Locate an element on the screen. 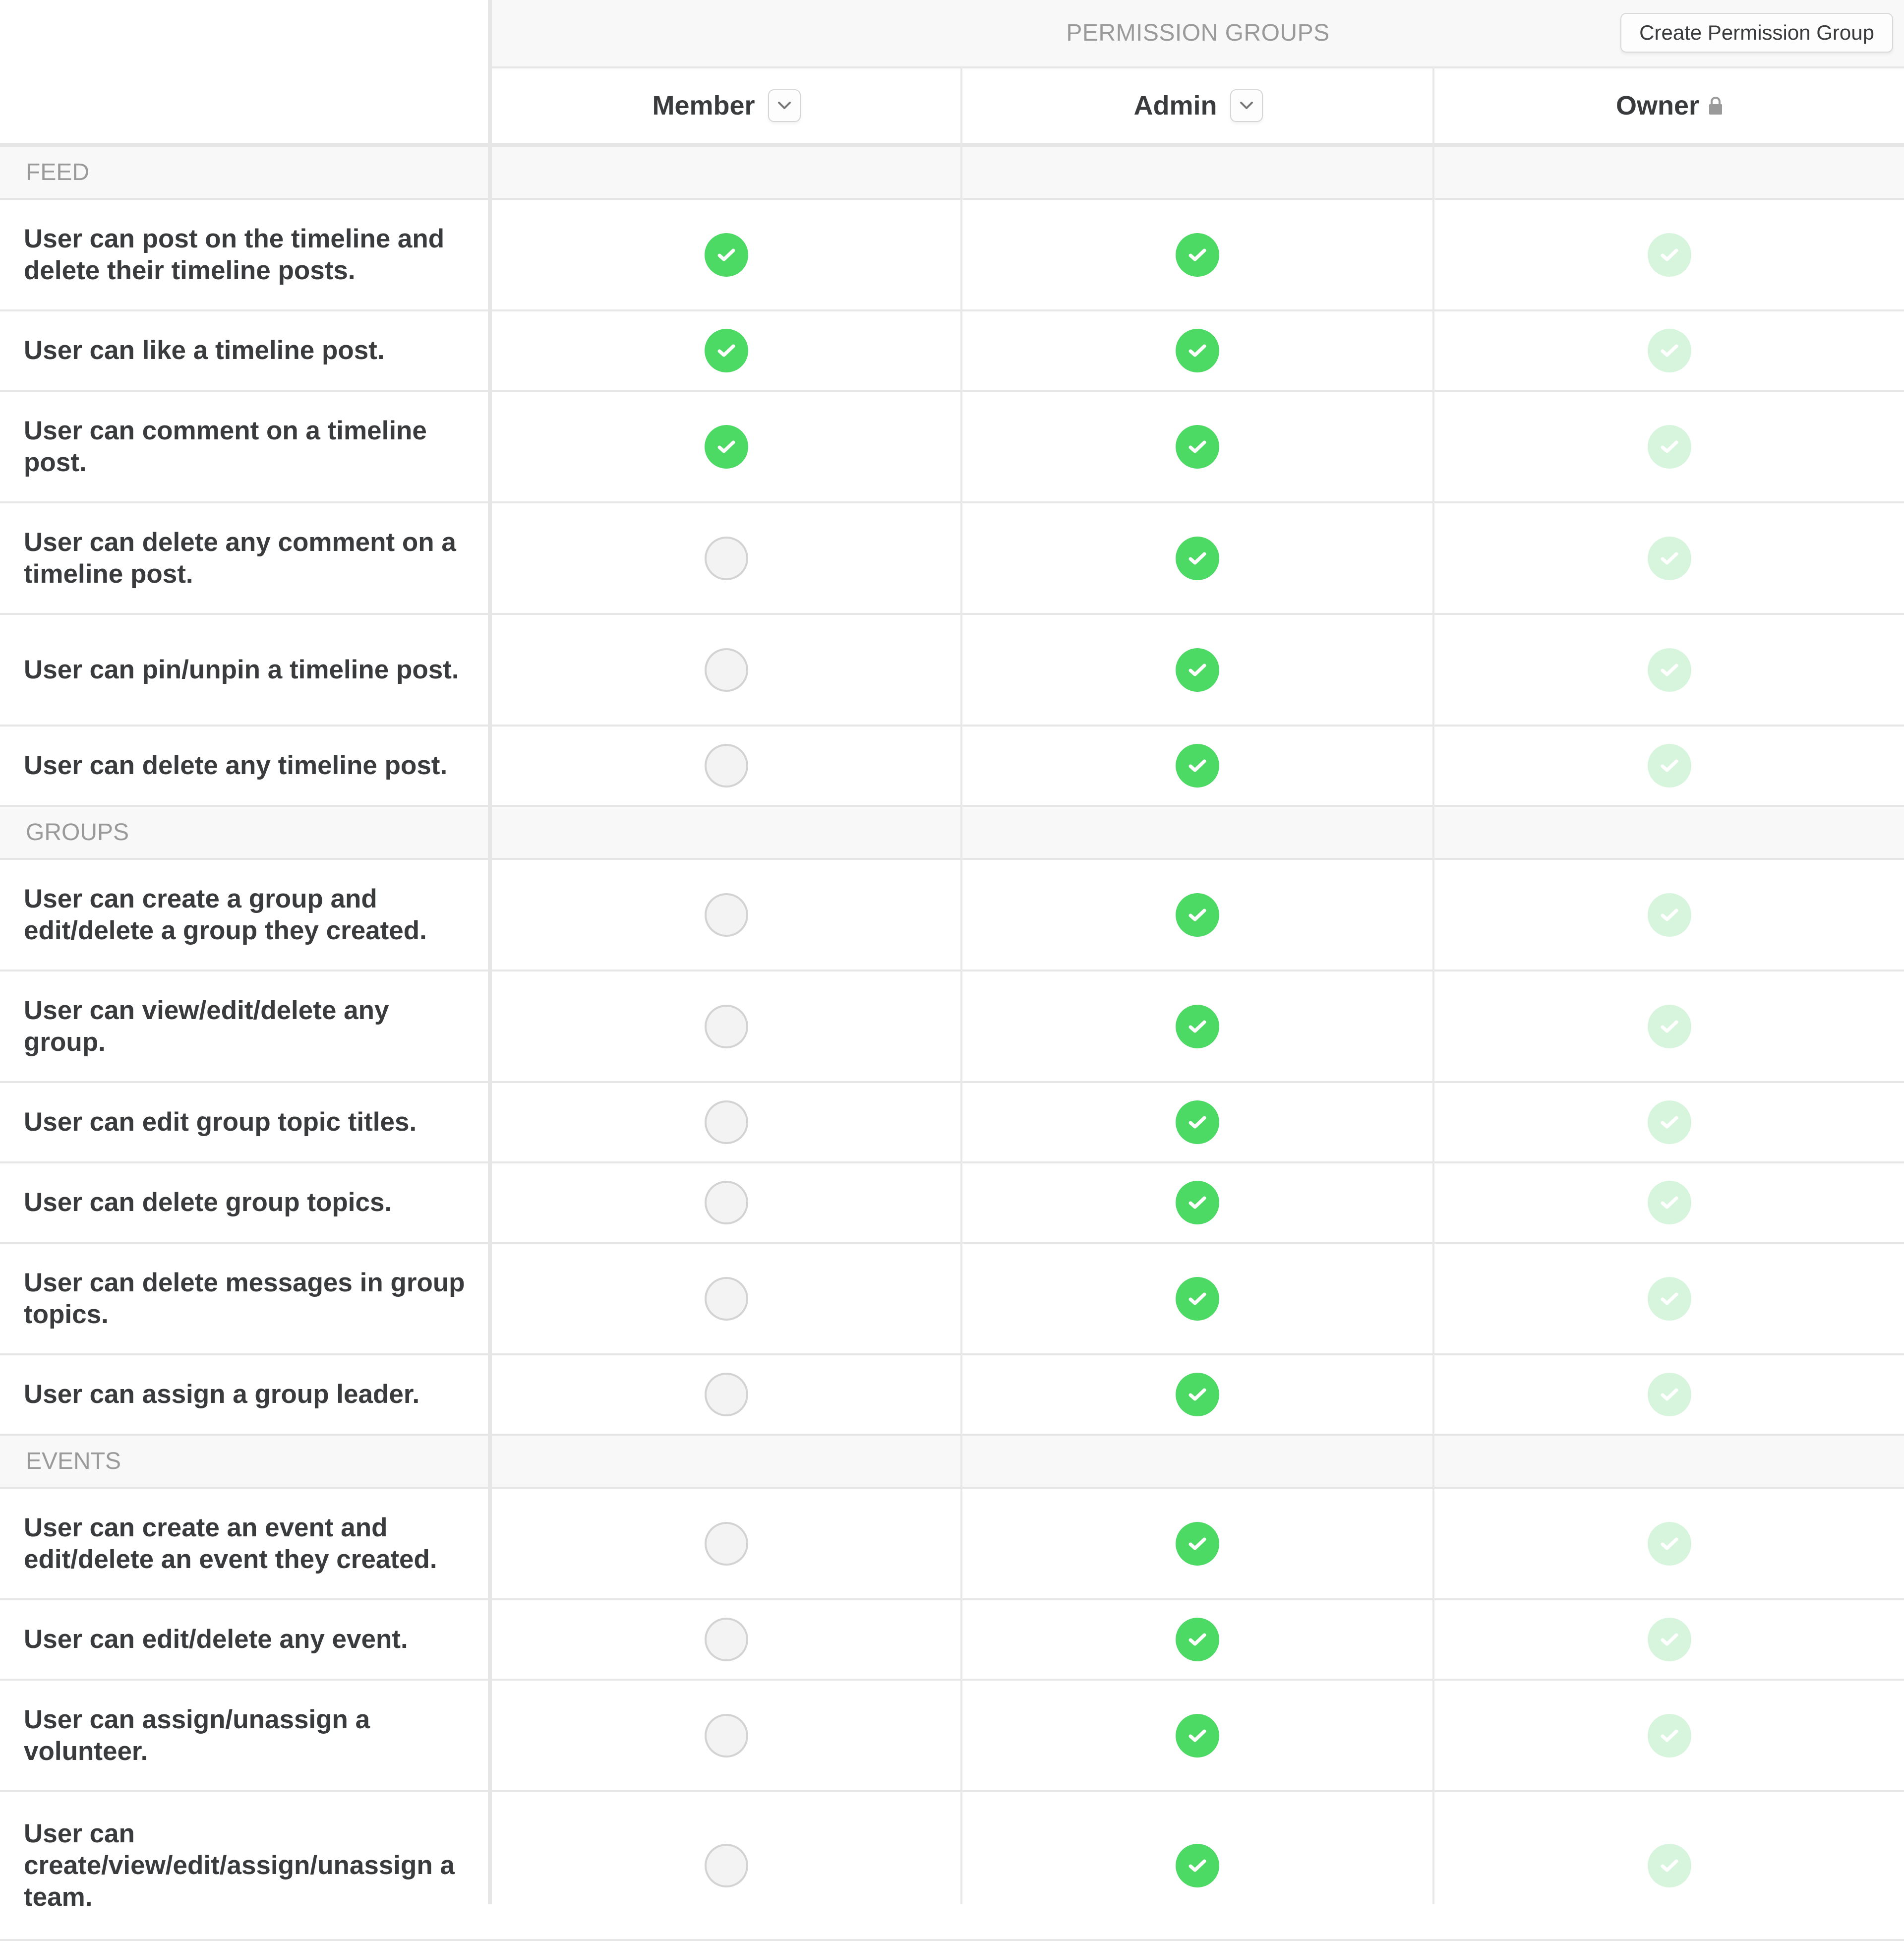  column-label-admin: Admin is located at coordinates (1175, 106).